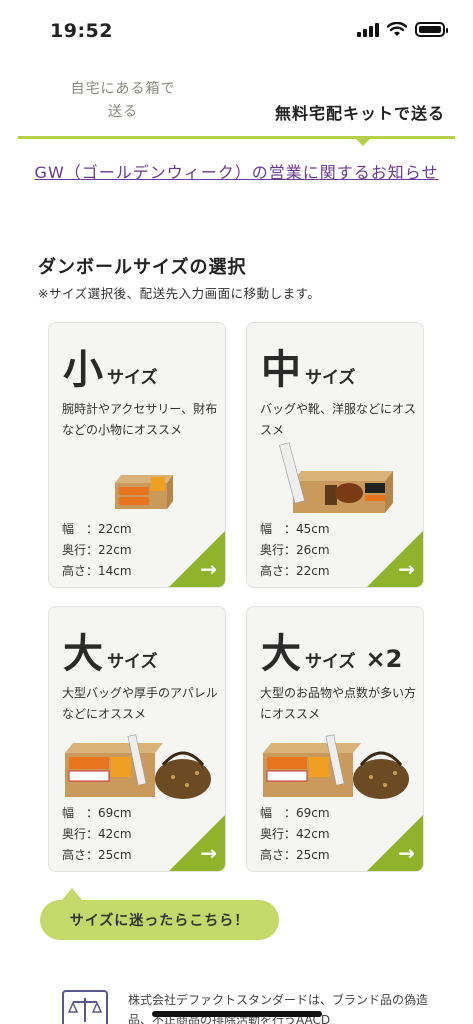 The image size is (473, 1024). I want to click on card-dimensions: 幅 ： 45cm 奥行： 26cm 高さ： 22cm, so click(295, 550).